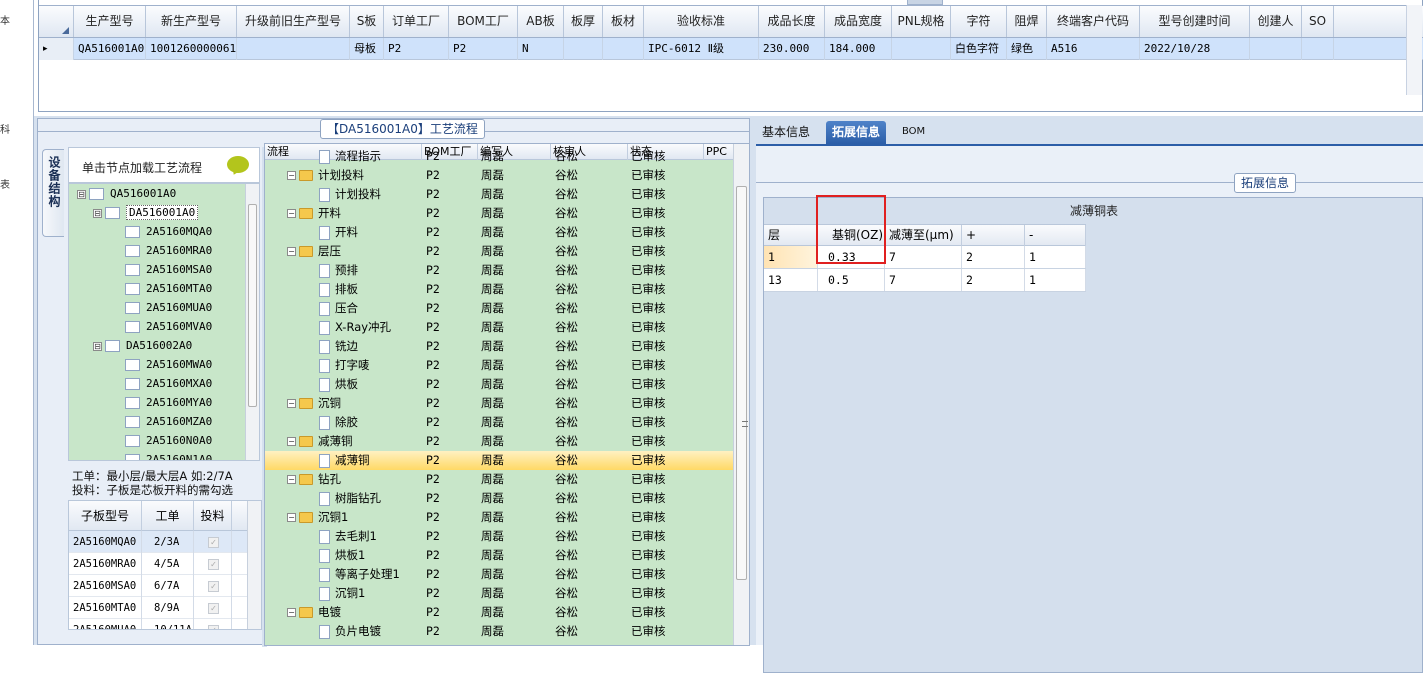 The image size is (1423, 673). I want to click on flow-row: 除胶 P2 周磊 谷松 已审核, so click(499, 422).